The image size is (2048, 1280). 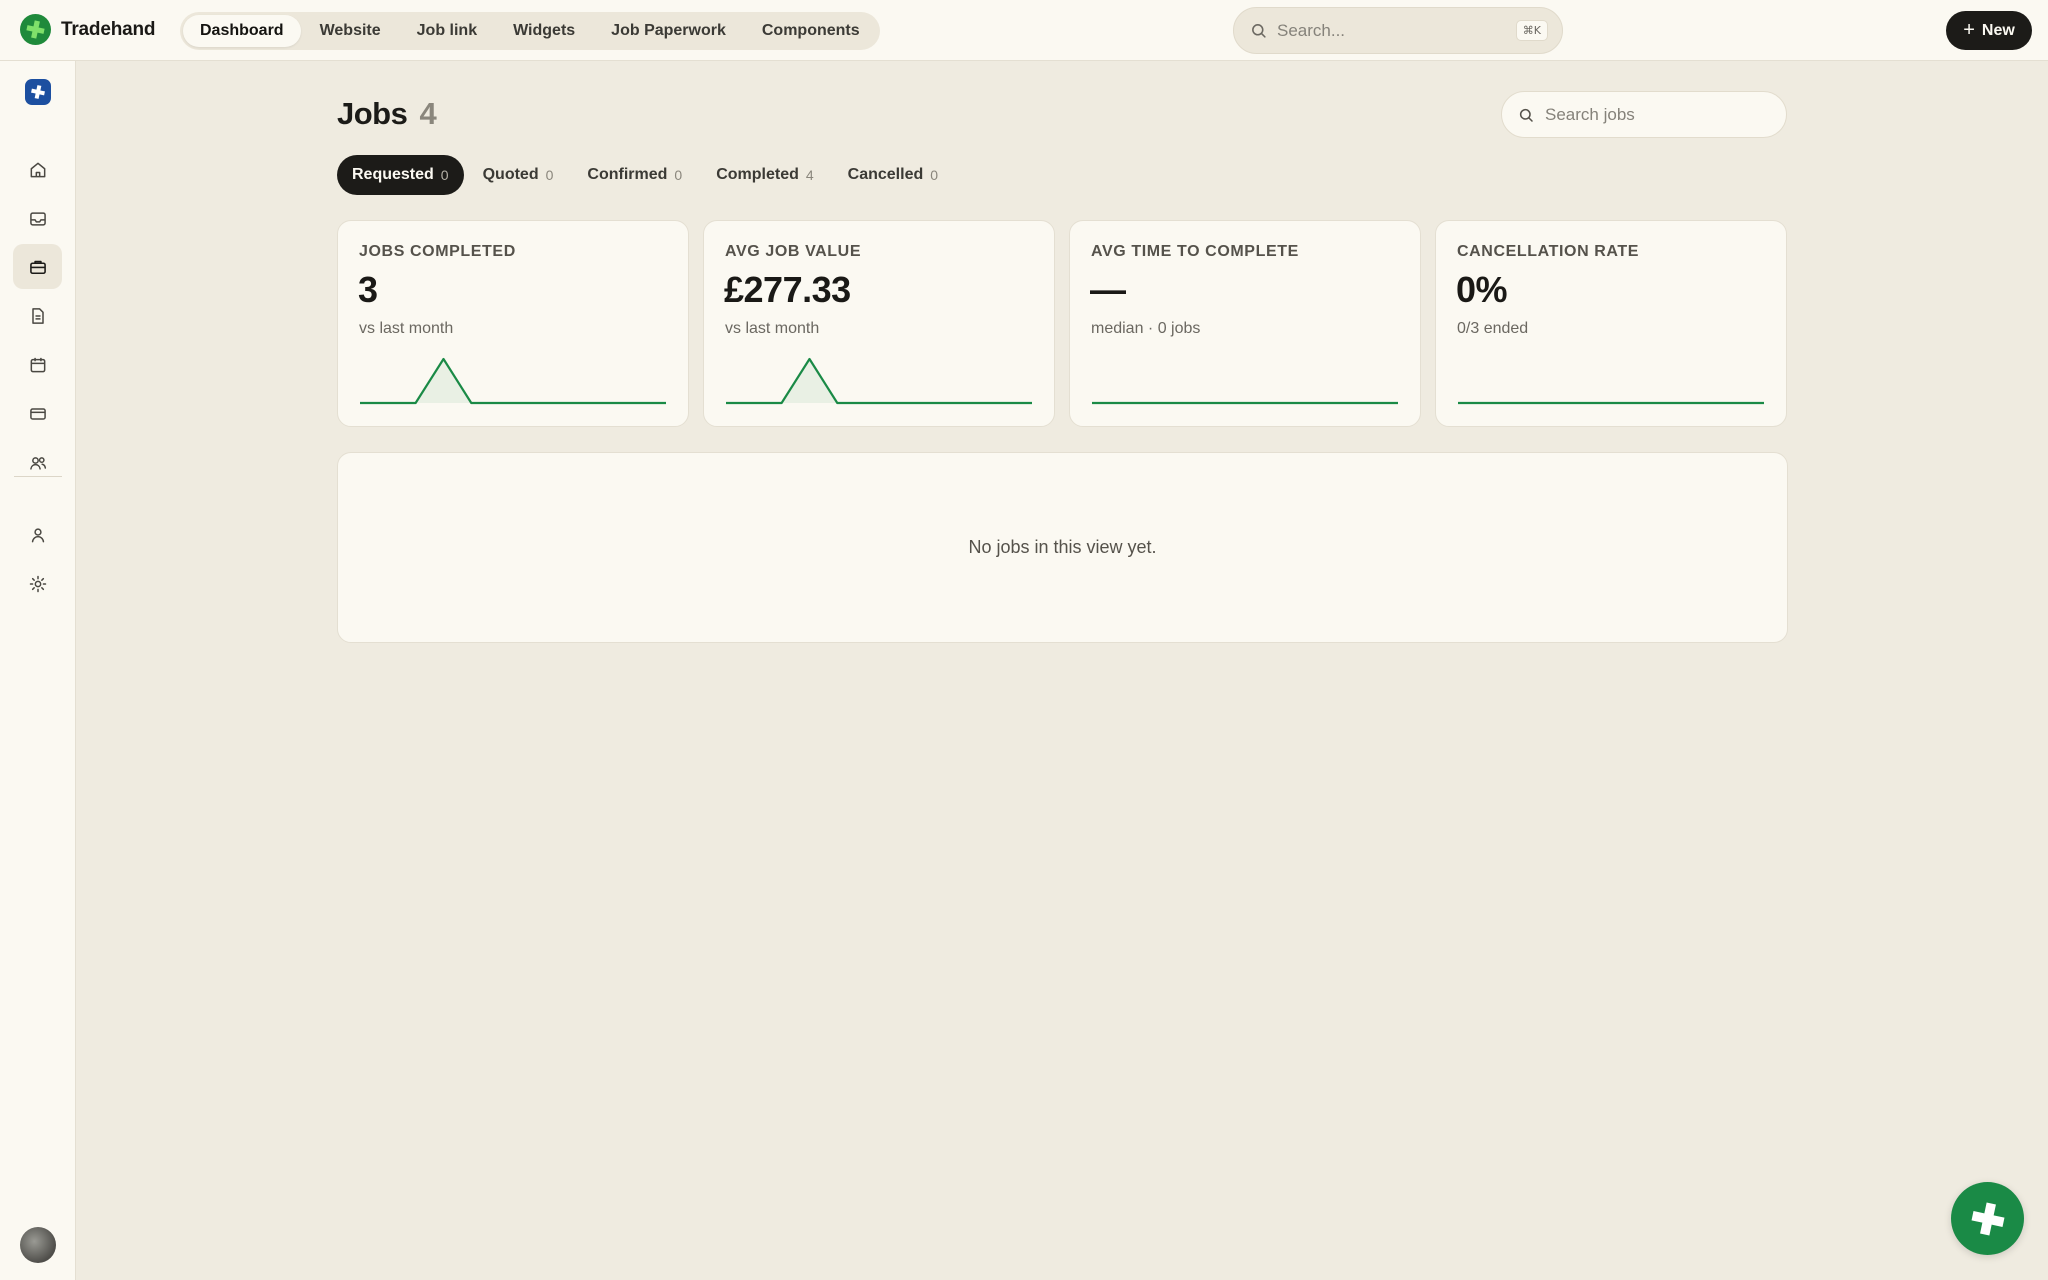 What do you see at coordinates (38, 670) in the screenshot?
I see `sidebar` at bounding box center [38, 670].